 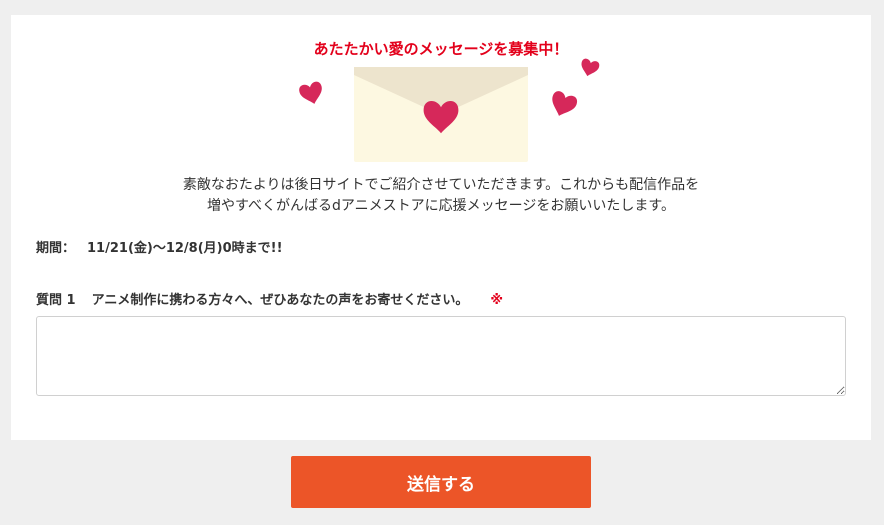 What do you see at coordinates (56, 248) in the screenshot?
I see `period-label: 期間：` at bounding box center [56, 248].